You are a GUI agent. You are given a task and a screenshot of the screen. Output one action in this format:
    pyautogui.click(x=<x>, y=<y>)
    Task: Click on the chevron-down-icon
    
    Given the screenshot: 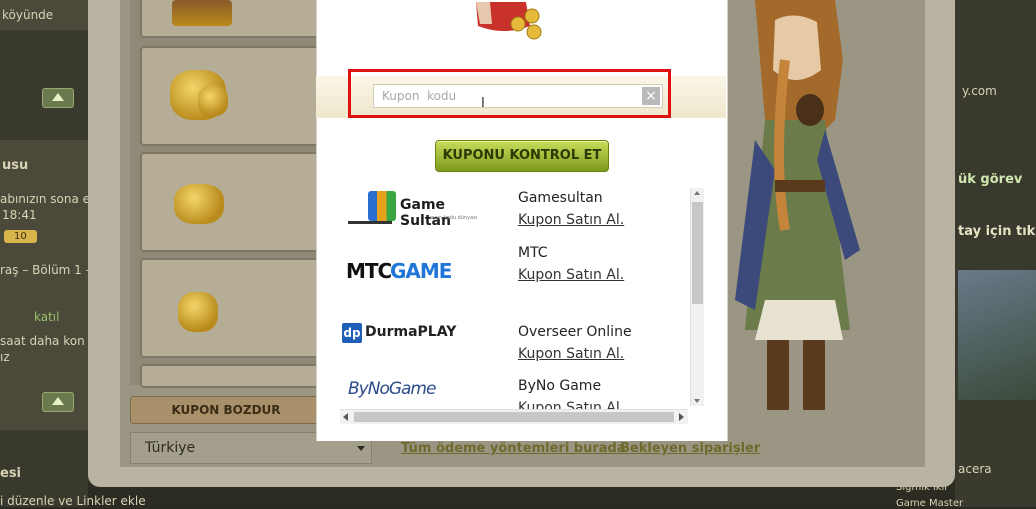 What is the action you would take?
    pyautogui.click(x=361, y=448)
    